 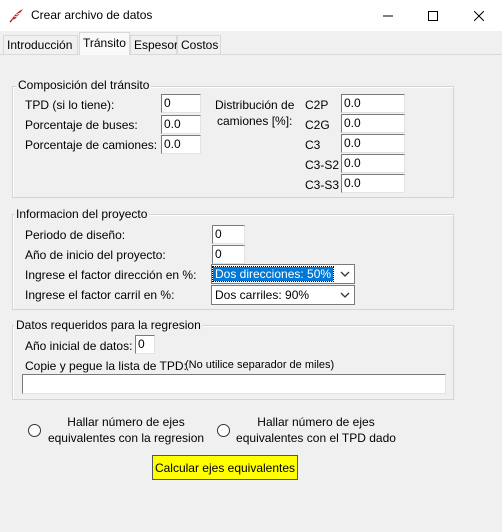 I want to click on camiones-input: 0.0, so click(x=181, y=144).